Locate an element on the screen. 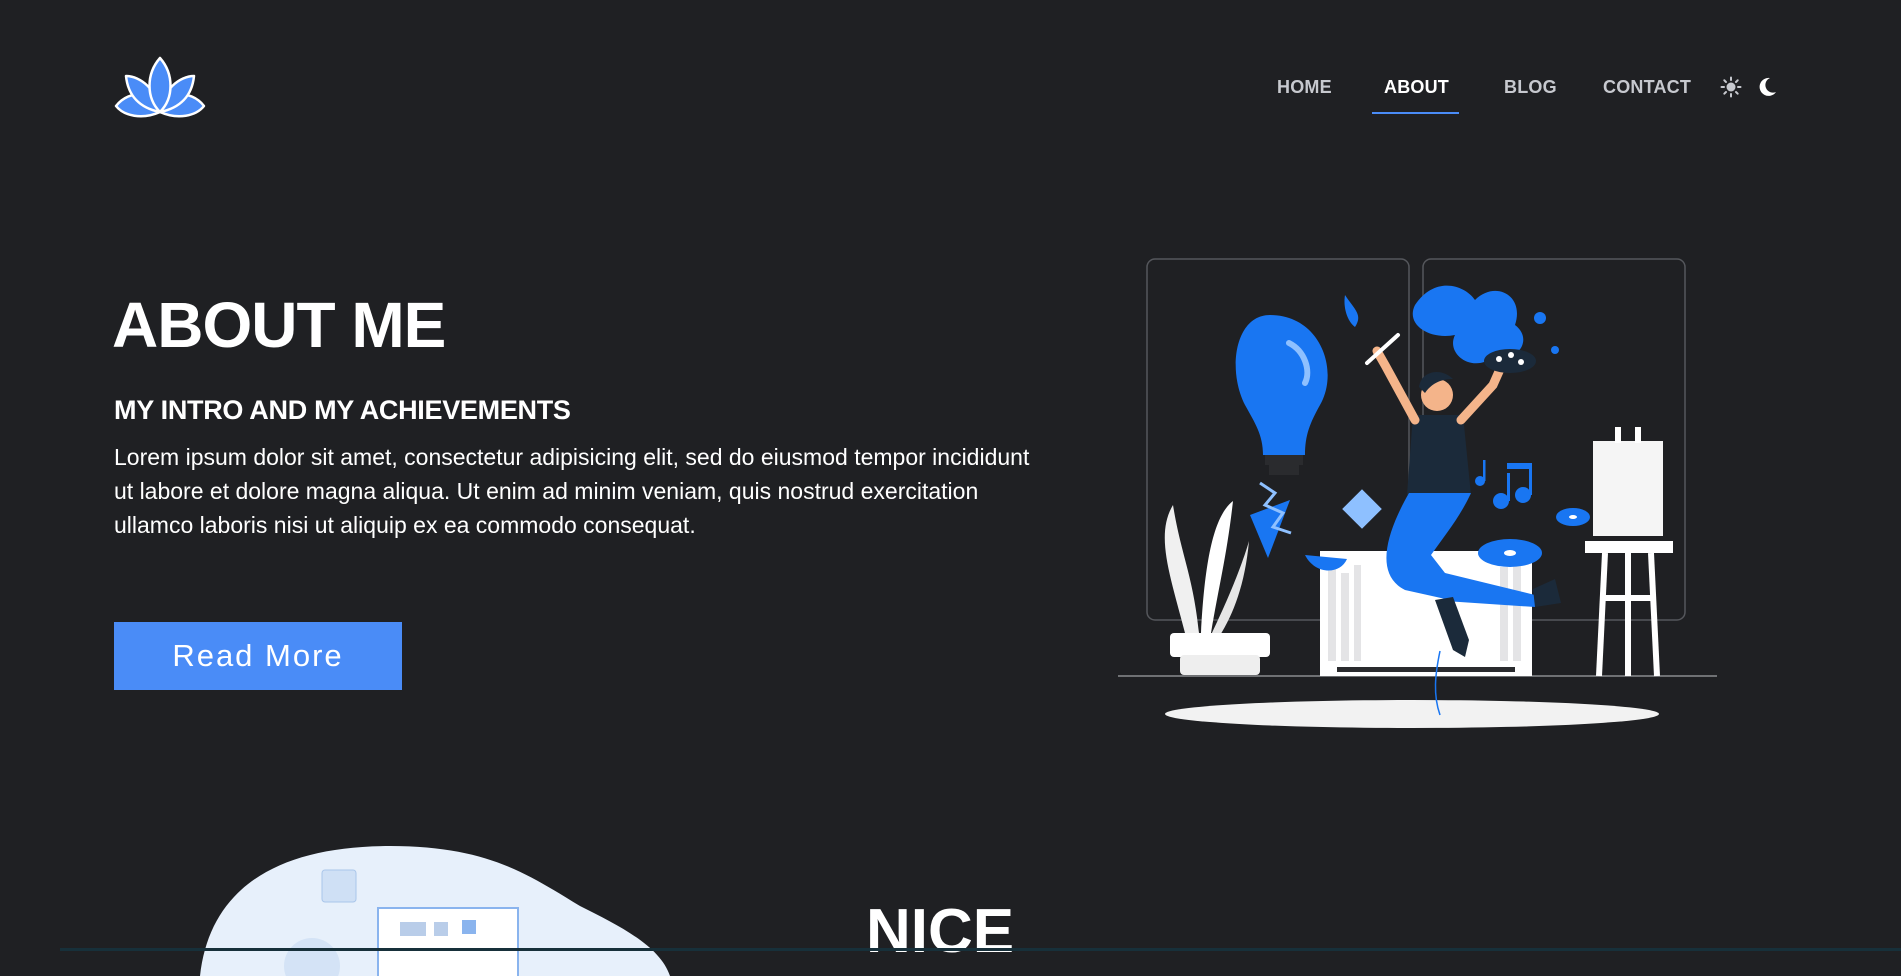 The height and width of the screenshot is (976, 1901). active-nav-underline is located at coordinates (1415, 113).